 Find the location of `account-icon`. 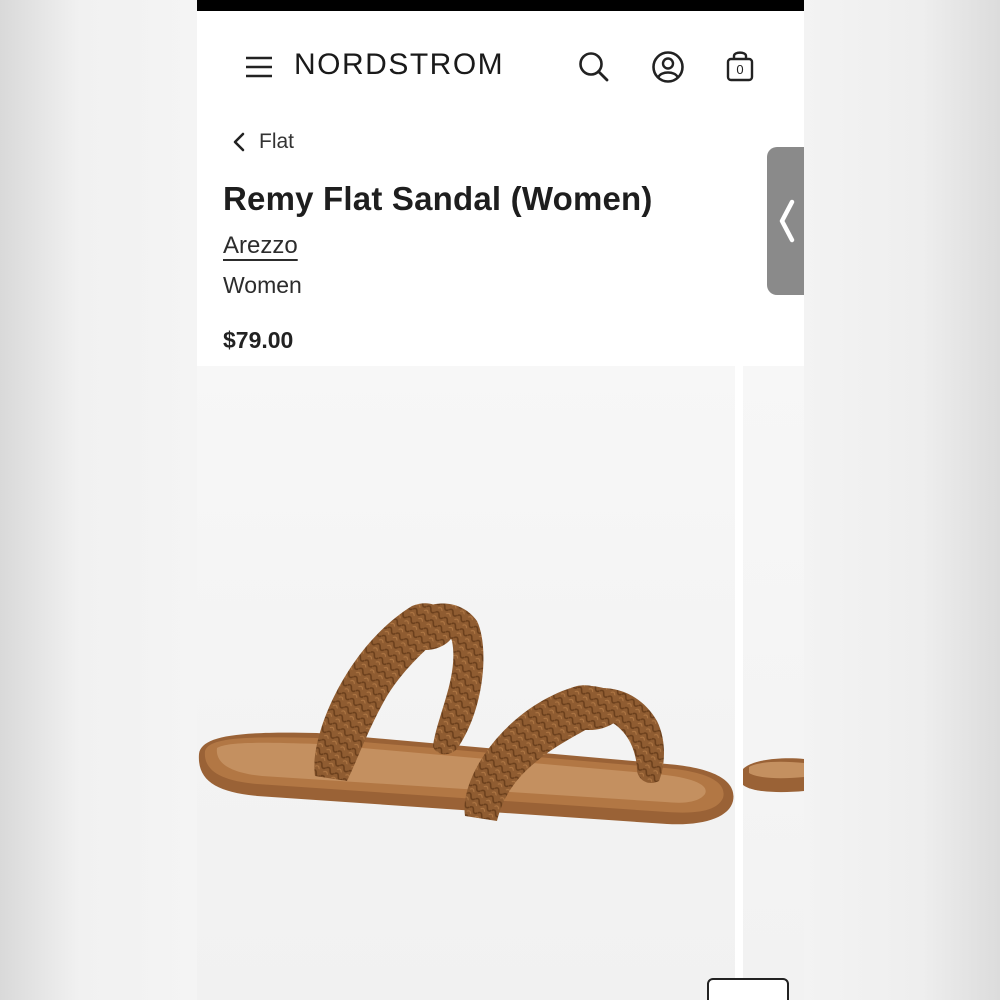

account-icon is located at coordinates (668, 67).